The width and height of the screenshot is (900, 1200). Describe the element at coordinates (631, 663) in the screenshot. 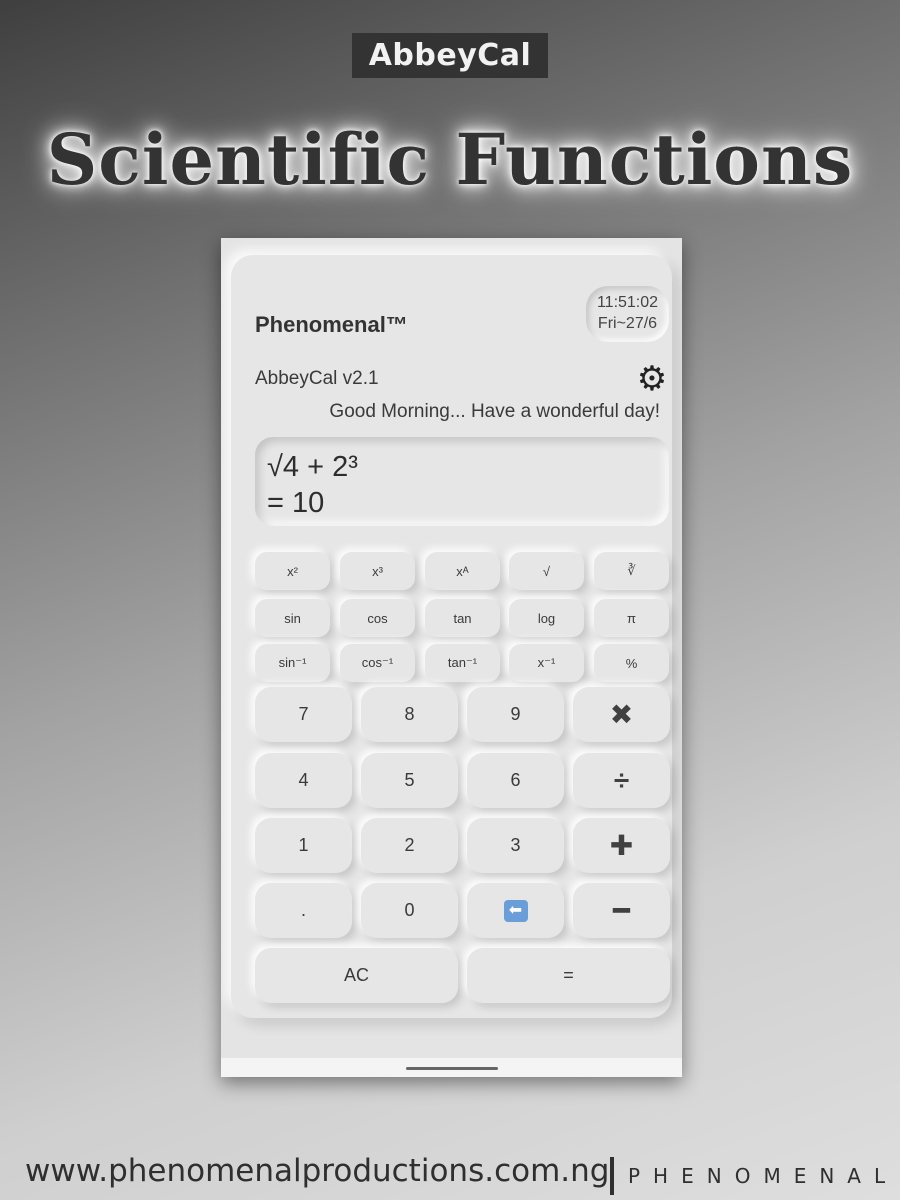

I see `key-percent: %` at that location.